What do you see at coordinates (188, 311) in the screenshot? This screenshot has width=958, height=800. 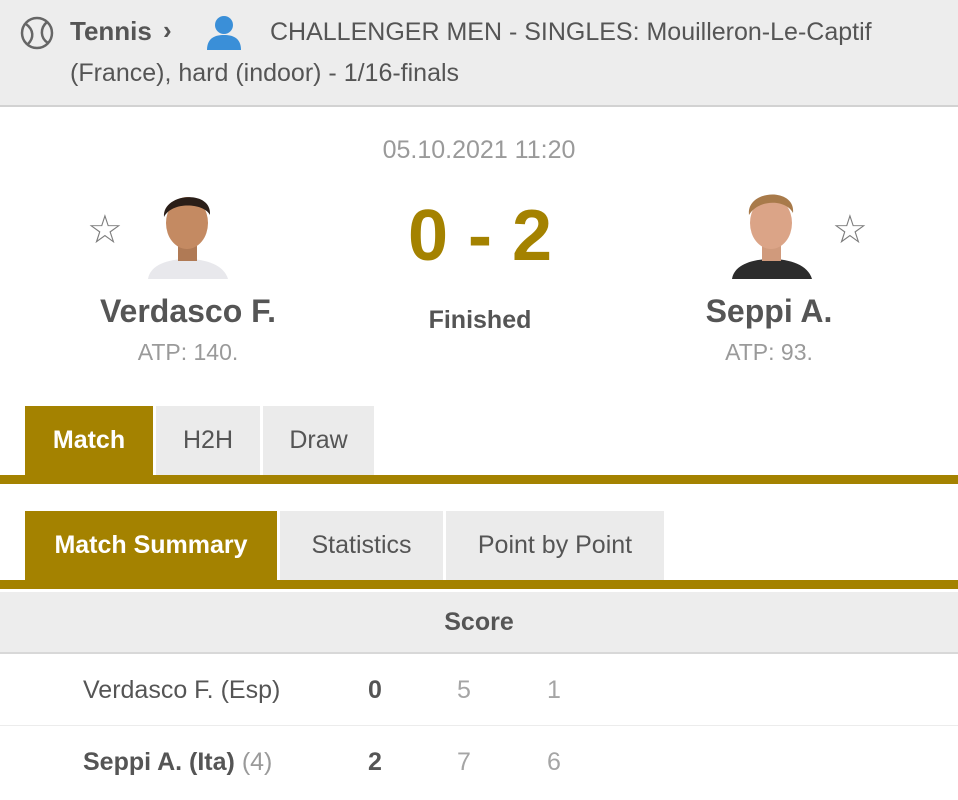 I see `home-player-name: Verdasco F.` at bounding box center [188, 311].